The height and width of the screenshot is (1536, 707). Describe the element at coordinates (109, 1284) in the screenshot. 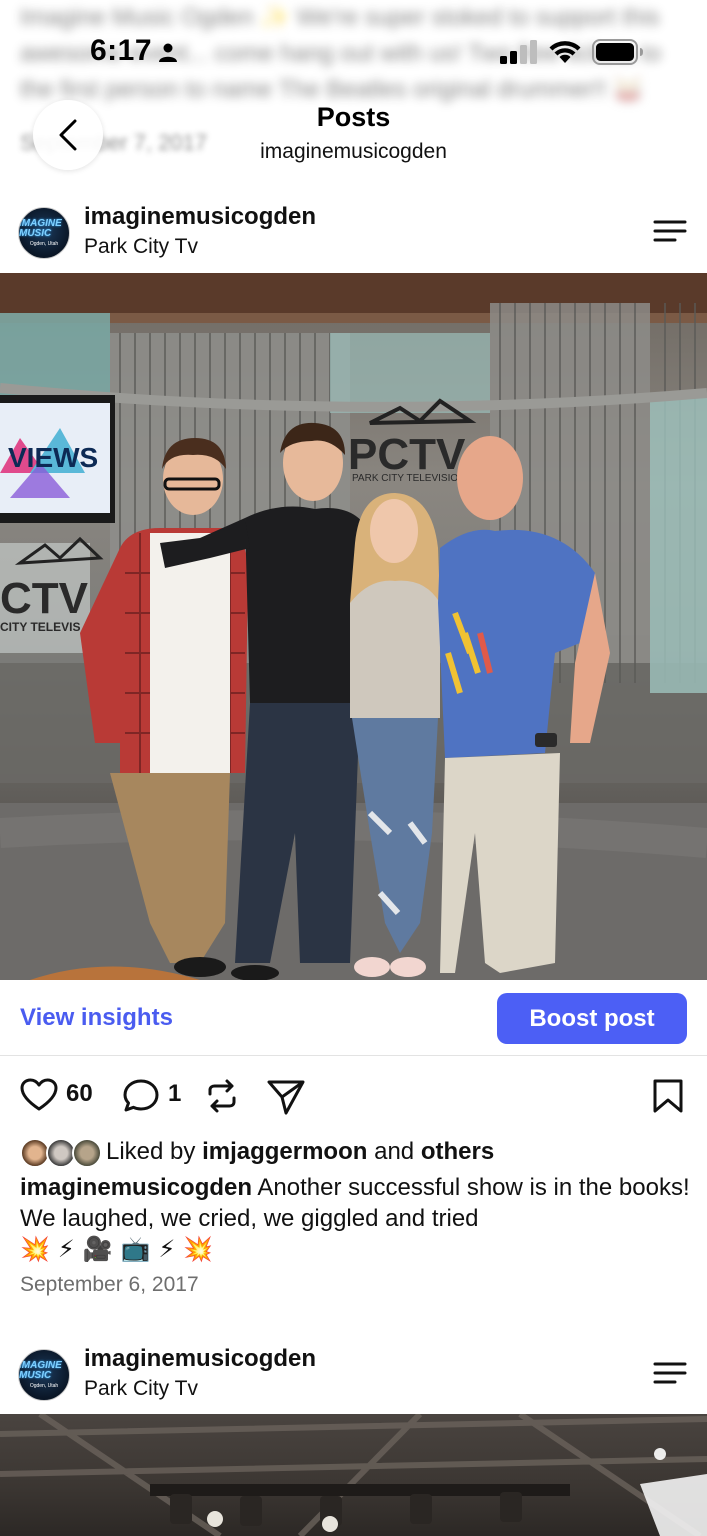

I see `post-date: September 6, 2017` at that location.